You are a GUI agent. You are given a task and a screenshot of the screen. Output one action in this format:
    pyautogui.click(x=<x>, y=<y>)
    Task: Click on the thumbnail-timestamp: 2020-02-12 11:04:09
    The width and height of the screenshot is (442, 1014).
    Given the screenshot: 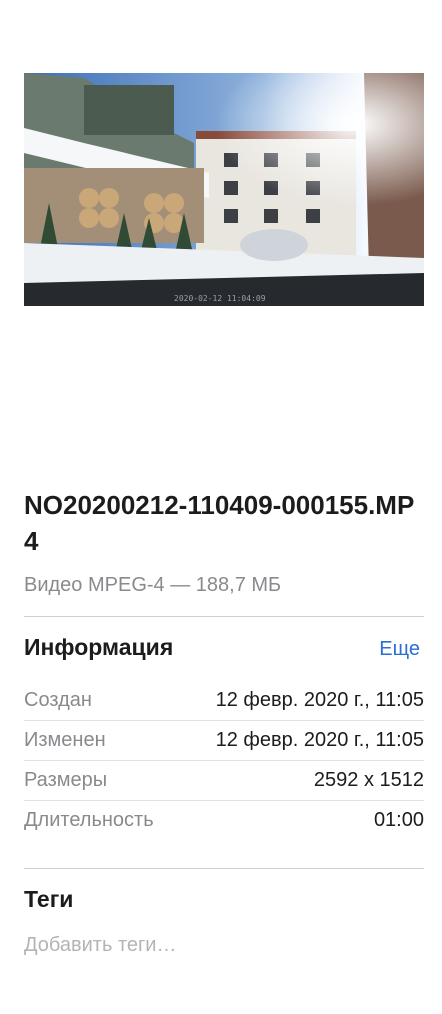 What is the action you would take?
    pyautogui.click(x=220, y=298)
    